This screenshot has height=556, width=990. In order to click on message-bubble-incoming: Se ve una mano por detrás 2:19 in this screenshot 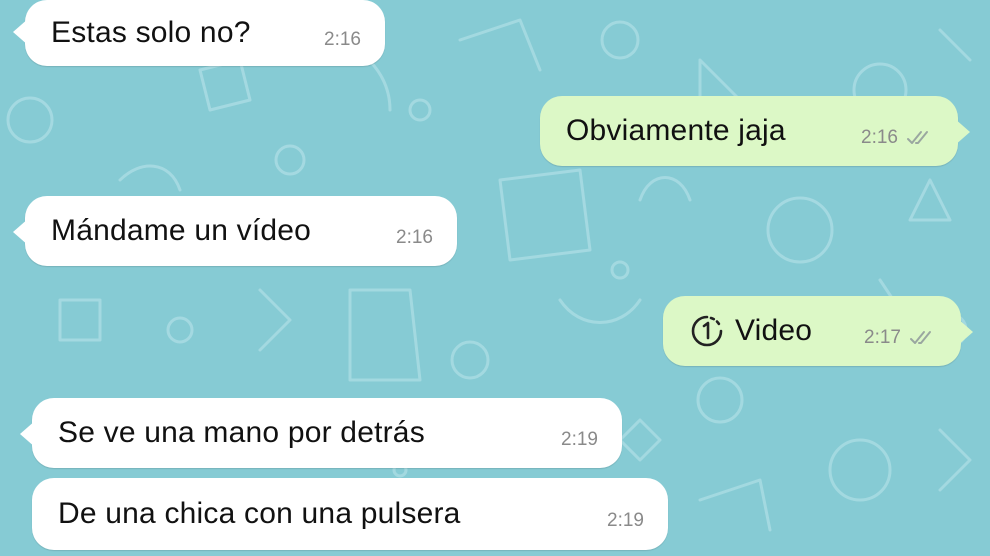, I will do `click(321, 433)`.